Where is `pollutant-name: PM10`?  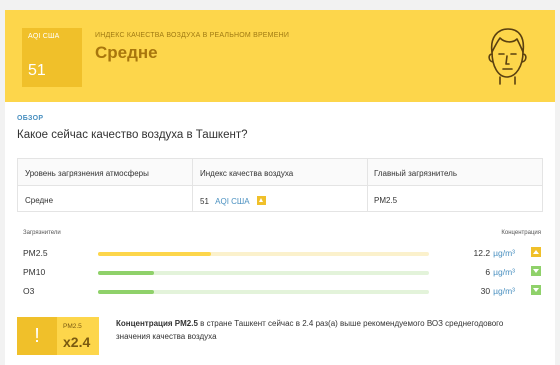
pollutant-name: PM10 is located at coordinates (34, 272).